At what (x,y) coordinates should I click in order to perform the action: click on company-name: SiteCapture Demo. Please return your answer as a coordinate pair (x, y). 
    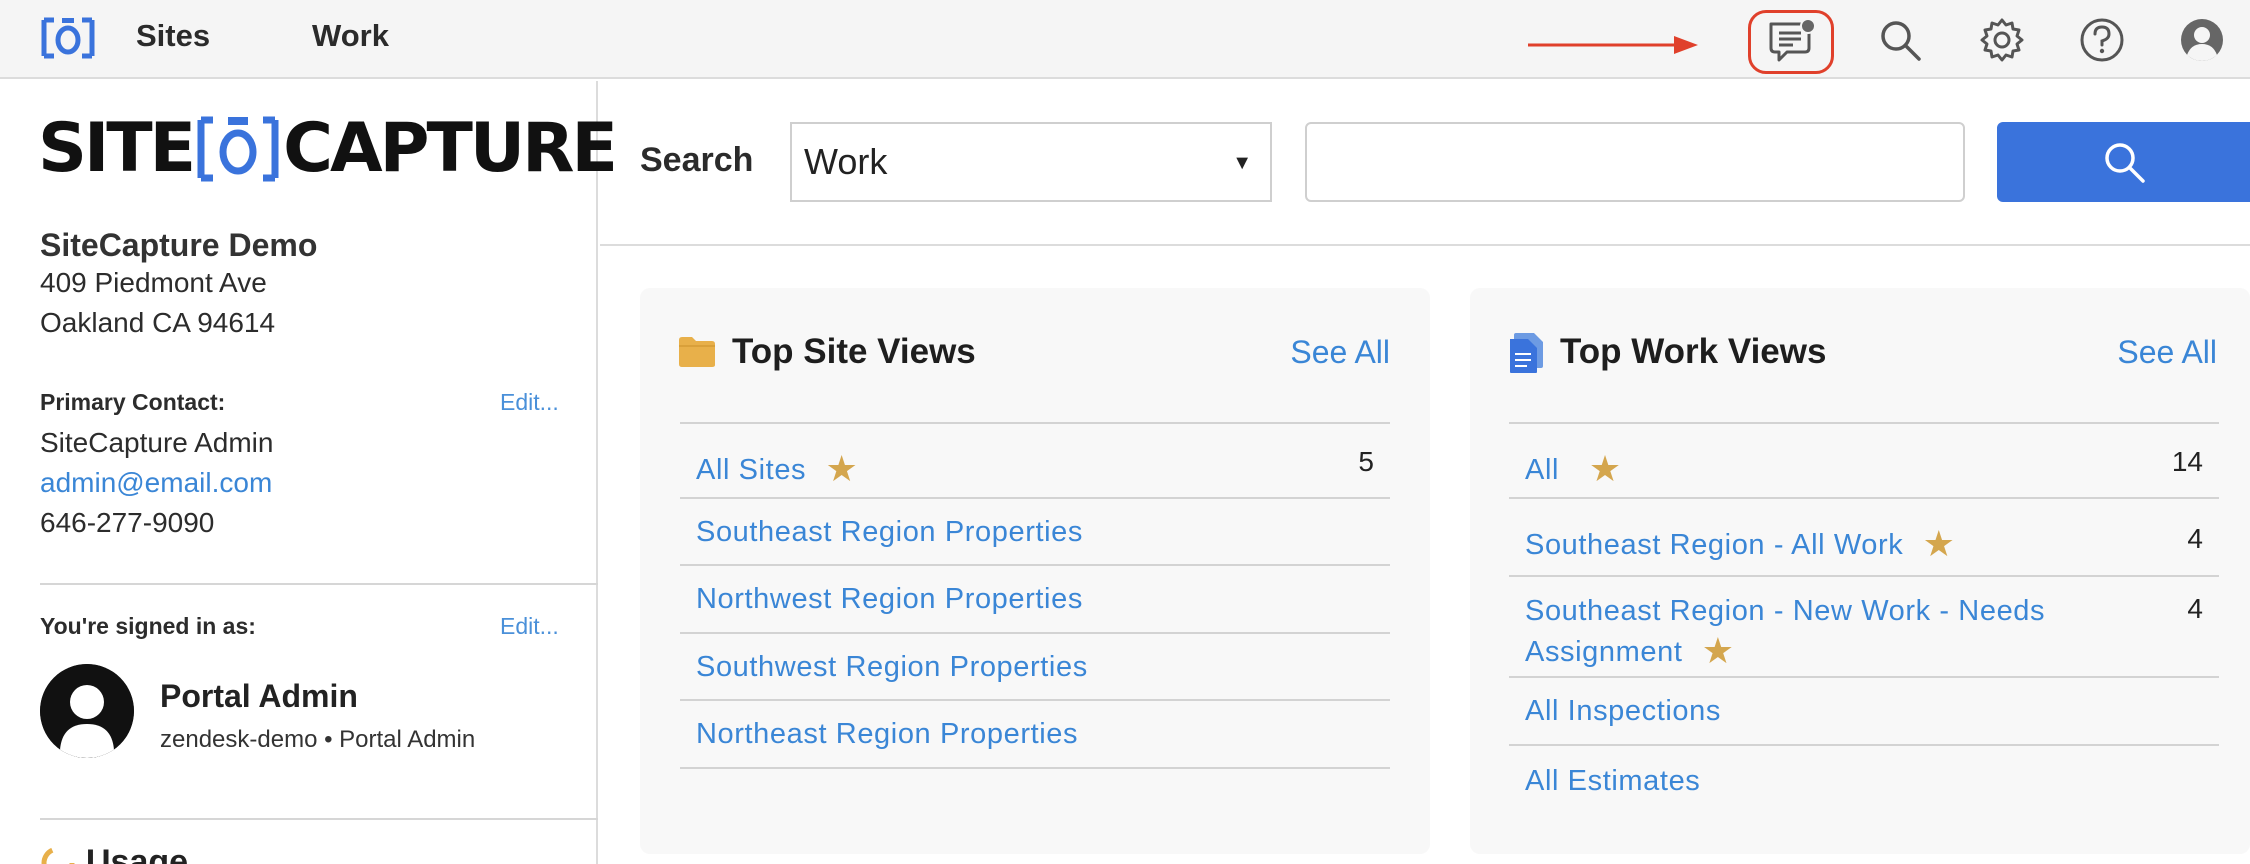
    Looking at the image, I should click on (179, 245).